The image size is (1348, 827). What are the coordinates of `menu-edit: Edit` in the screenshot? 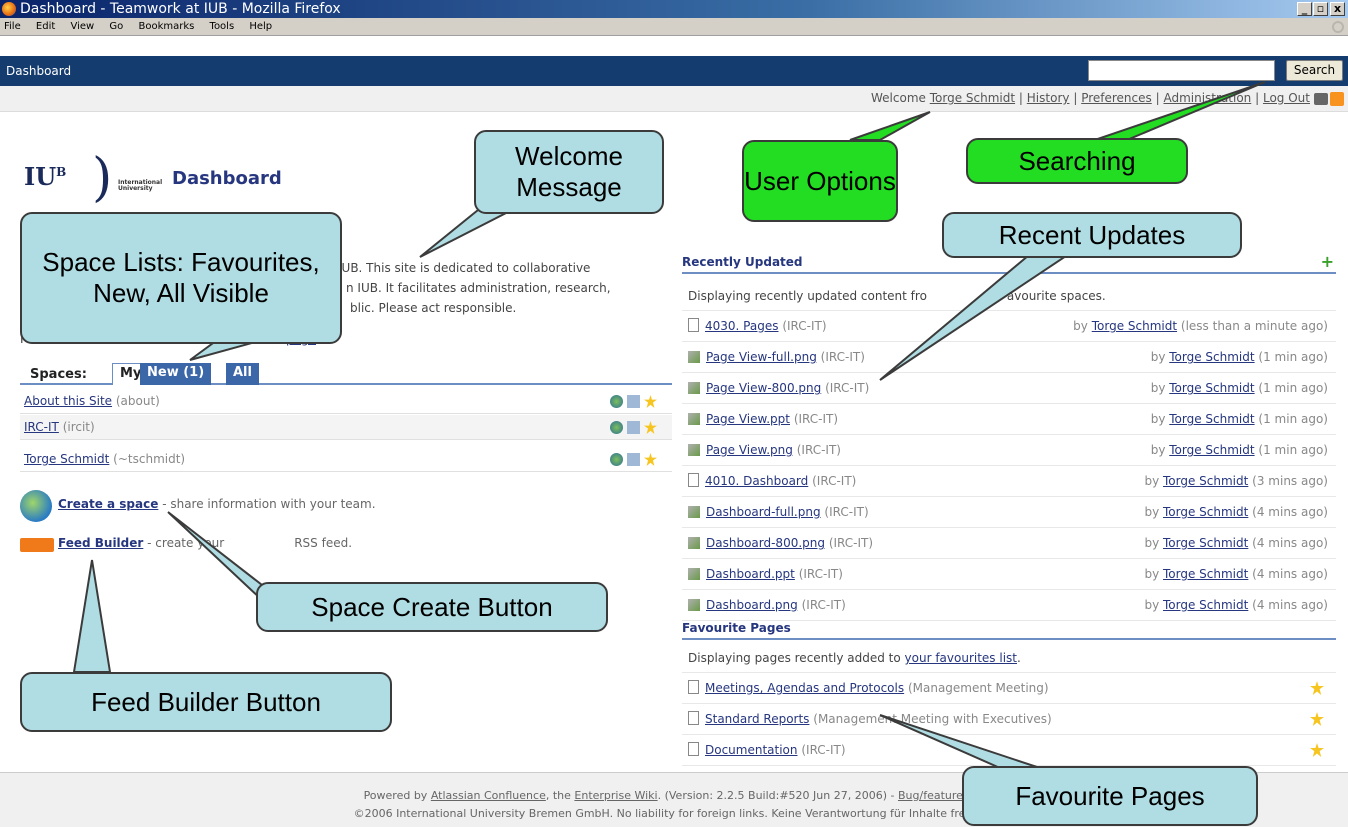 It's located at (45, 26).